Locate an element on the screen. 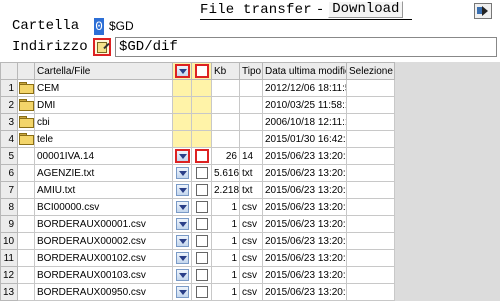 The height and width of the screenshot is (301, 500). file-name: cbi is located at coordinates (103, 122).